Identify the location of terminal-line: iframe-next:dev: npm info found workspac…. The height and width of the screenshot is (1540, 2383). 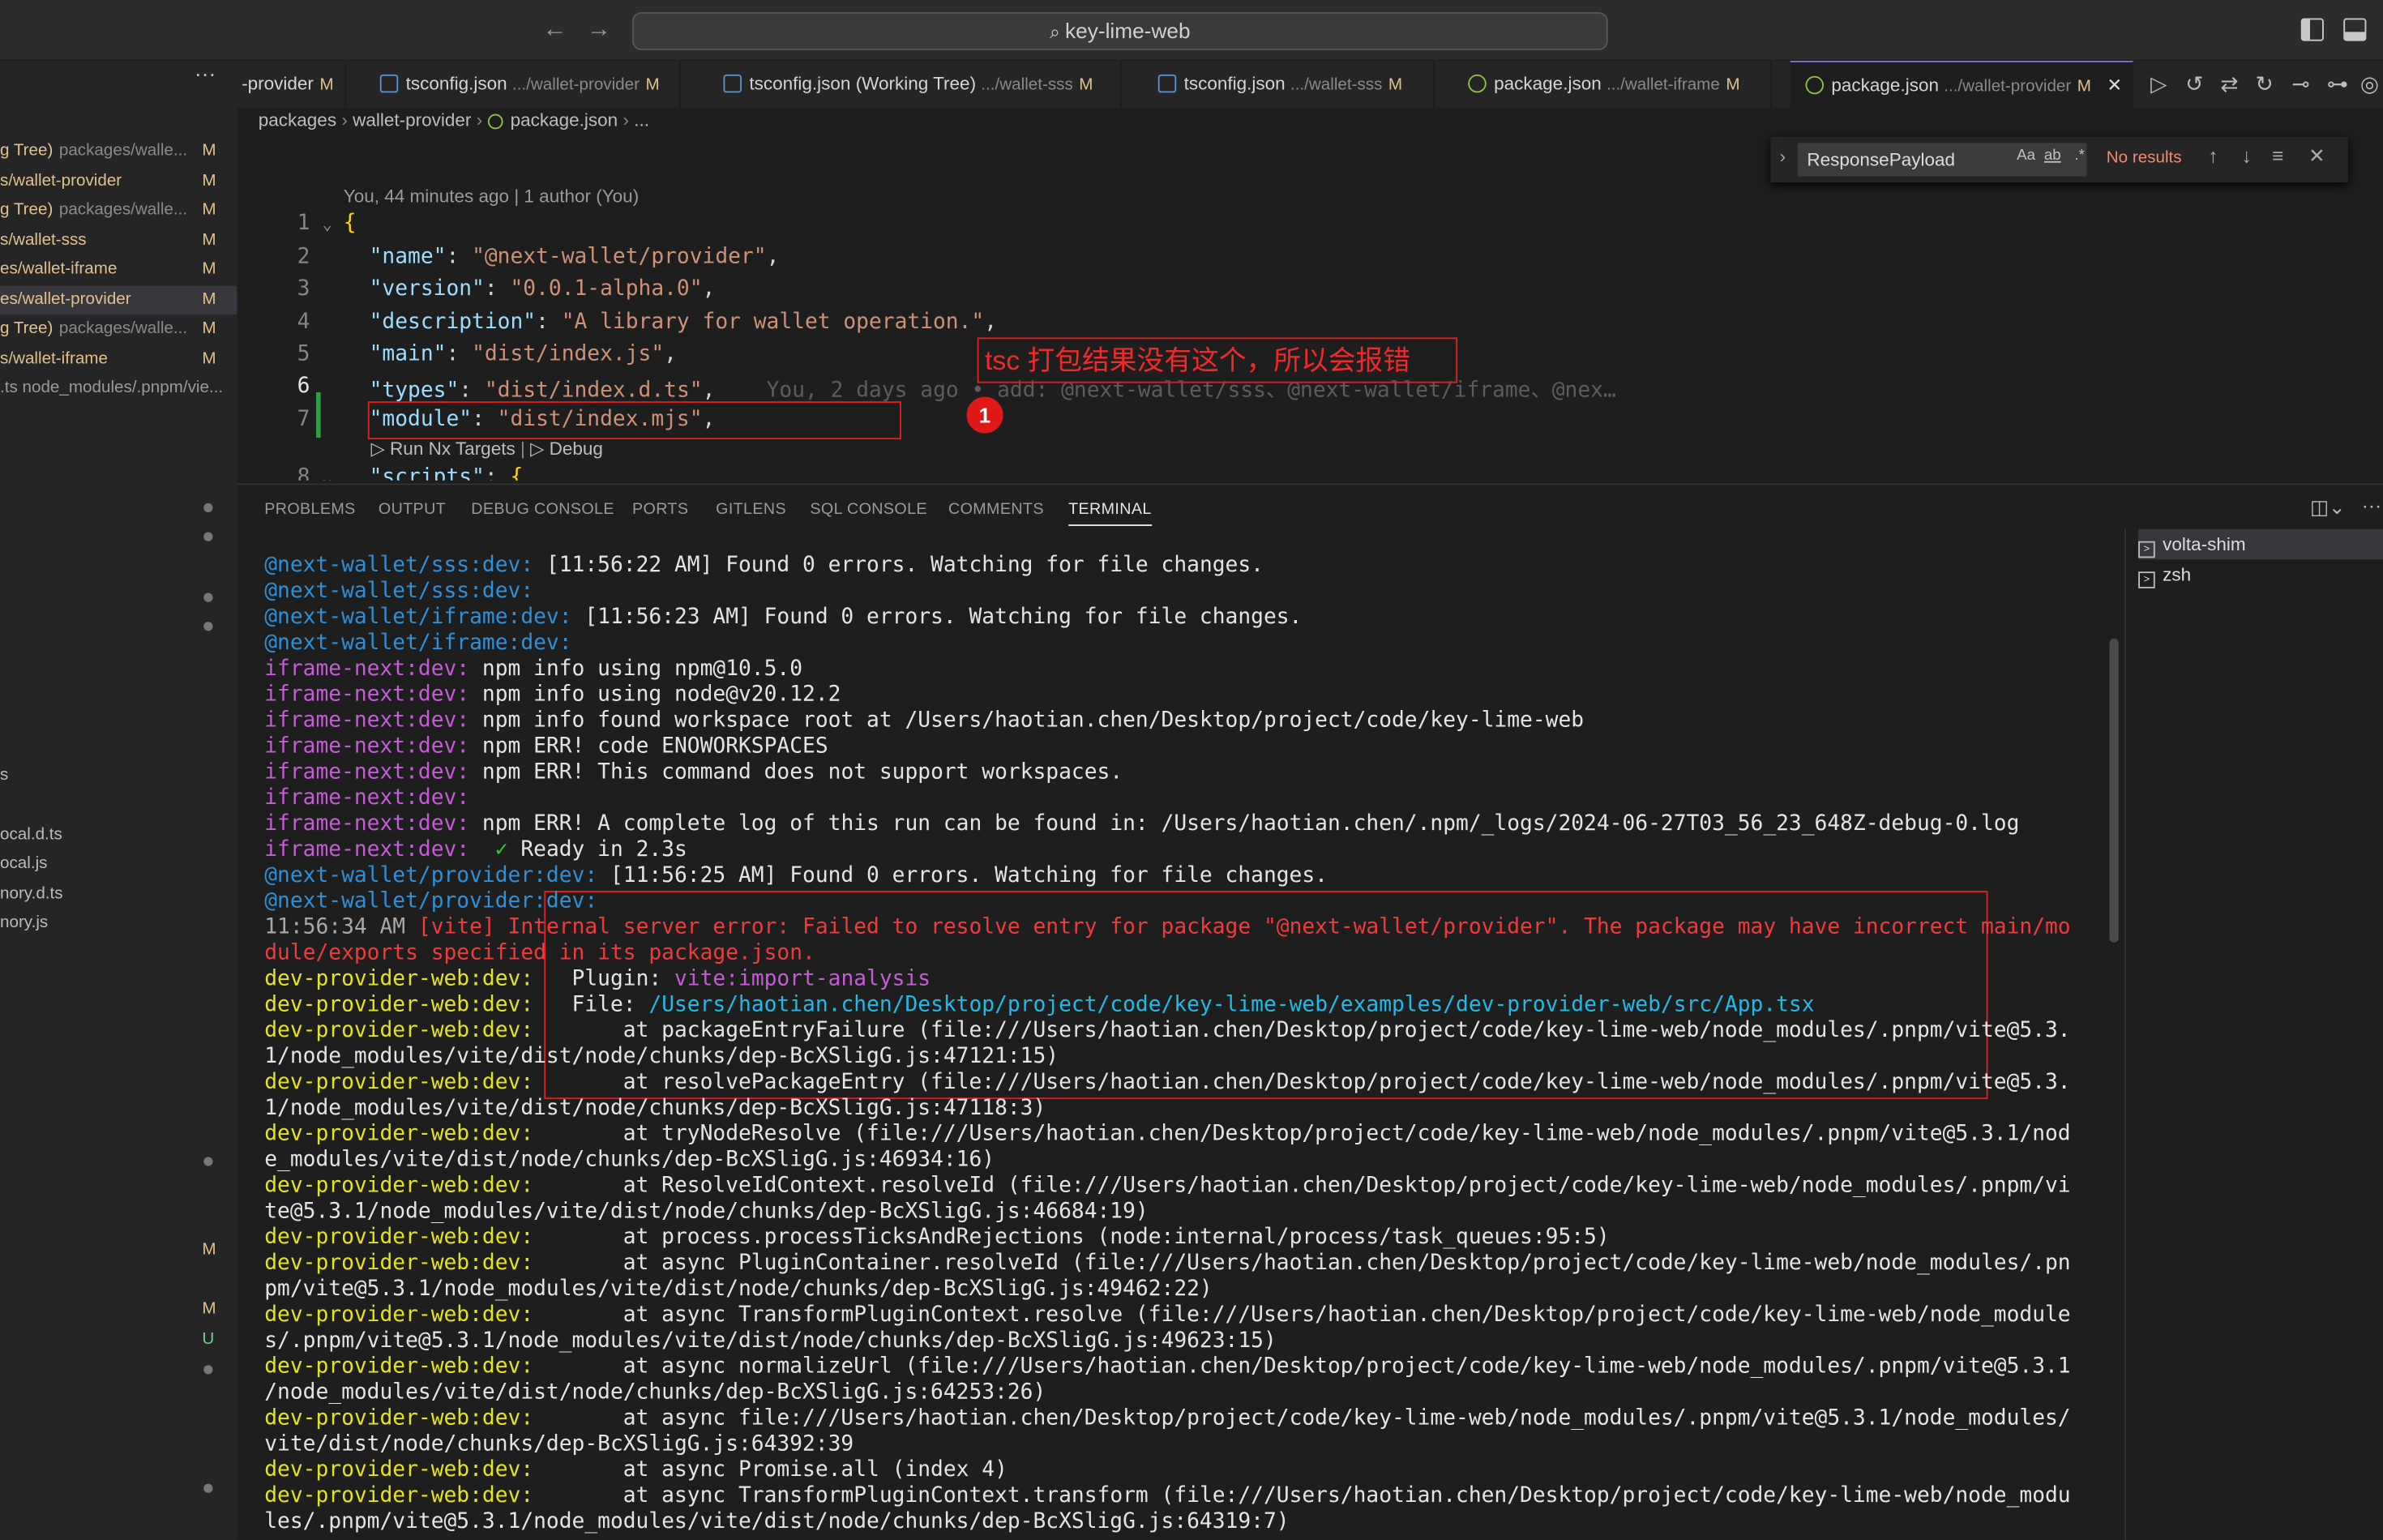
(1188, 721).